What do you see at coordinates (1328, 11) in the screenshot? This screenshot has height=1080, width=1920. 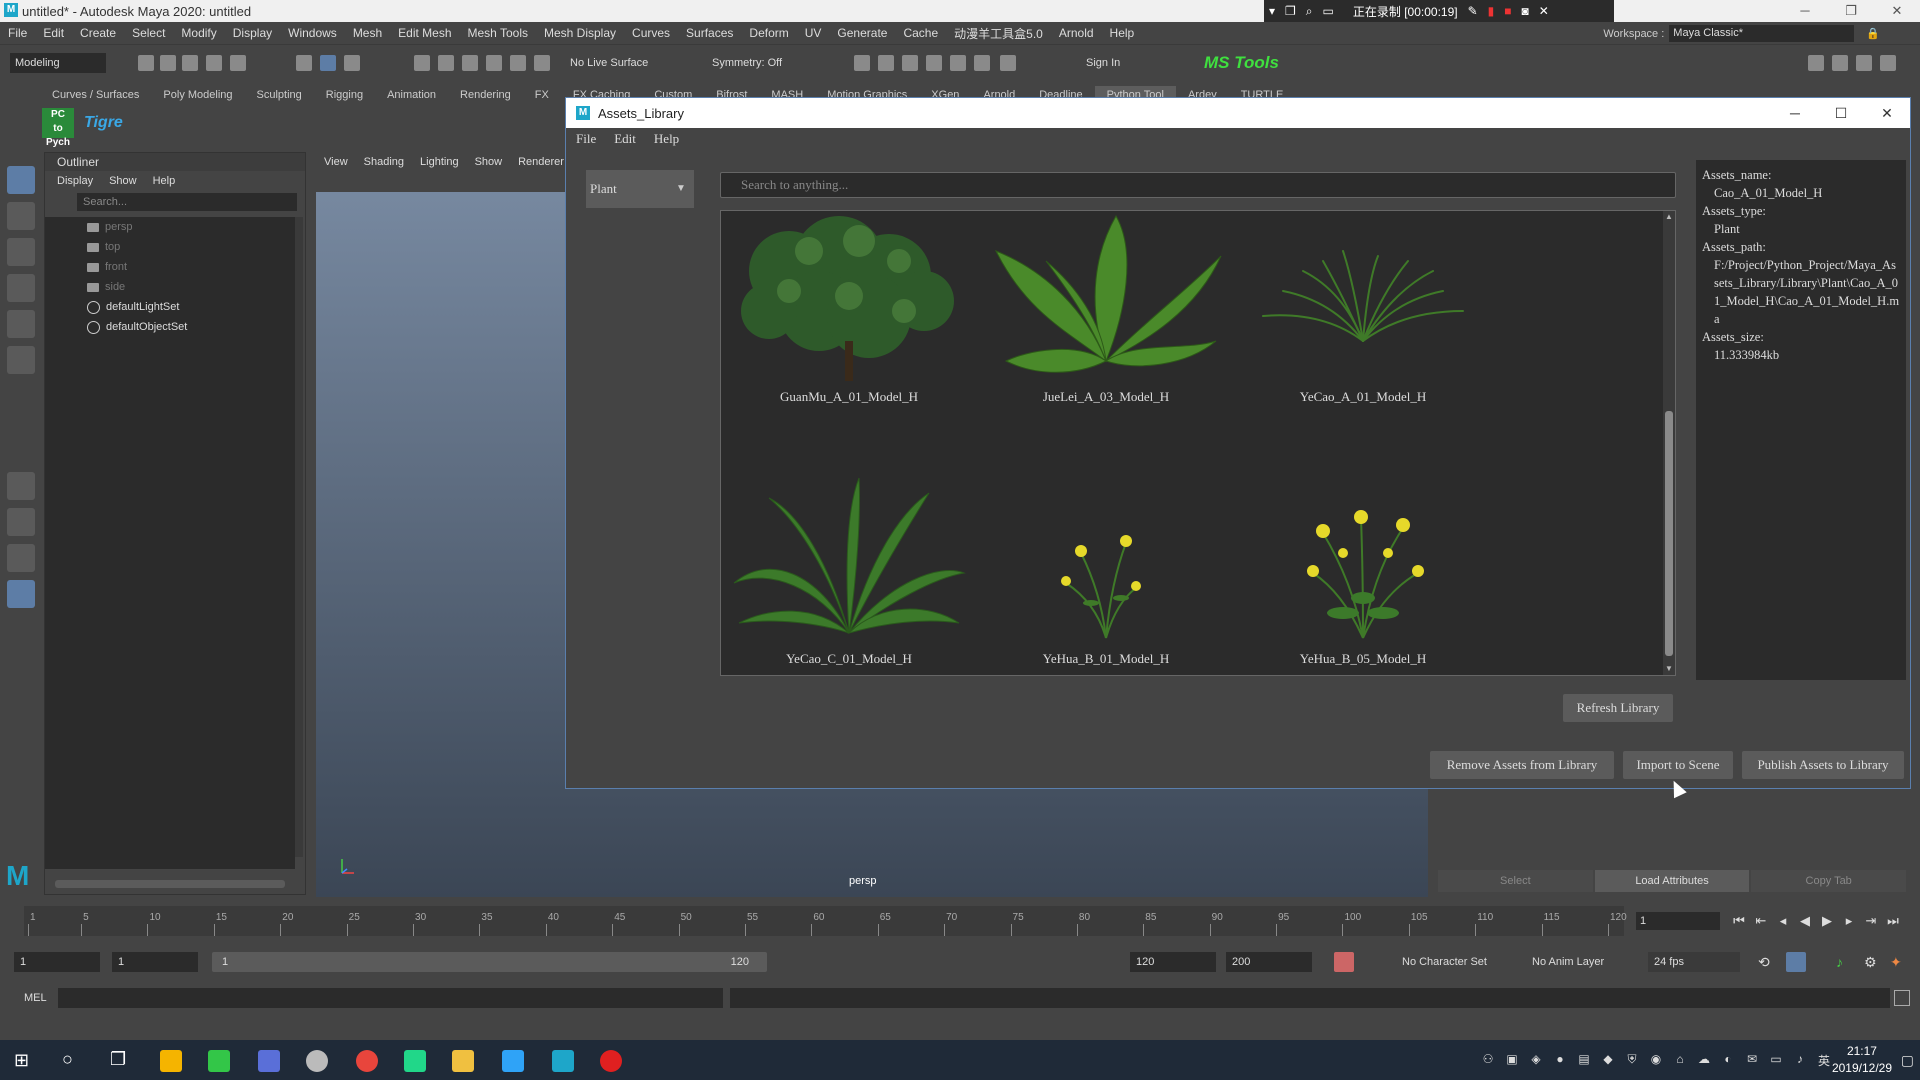 I see `frame-icon: ▭` at bounding box center [1328, 11].